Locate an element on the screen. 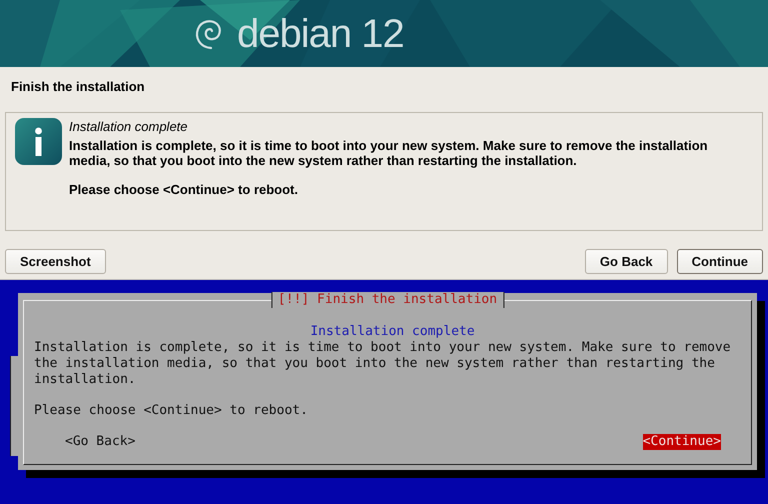  gui-button: Screenshot is located at coordinates (55, 261).